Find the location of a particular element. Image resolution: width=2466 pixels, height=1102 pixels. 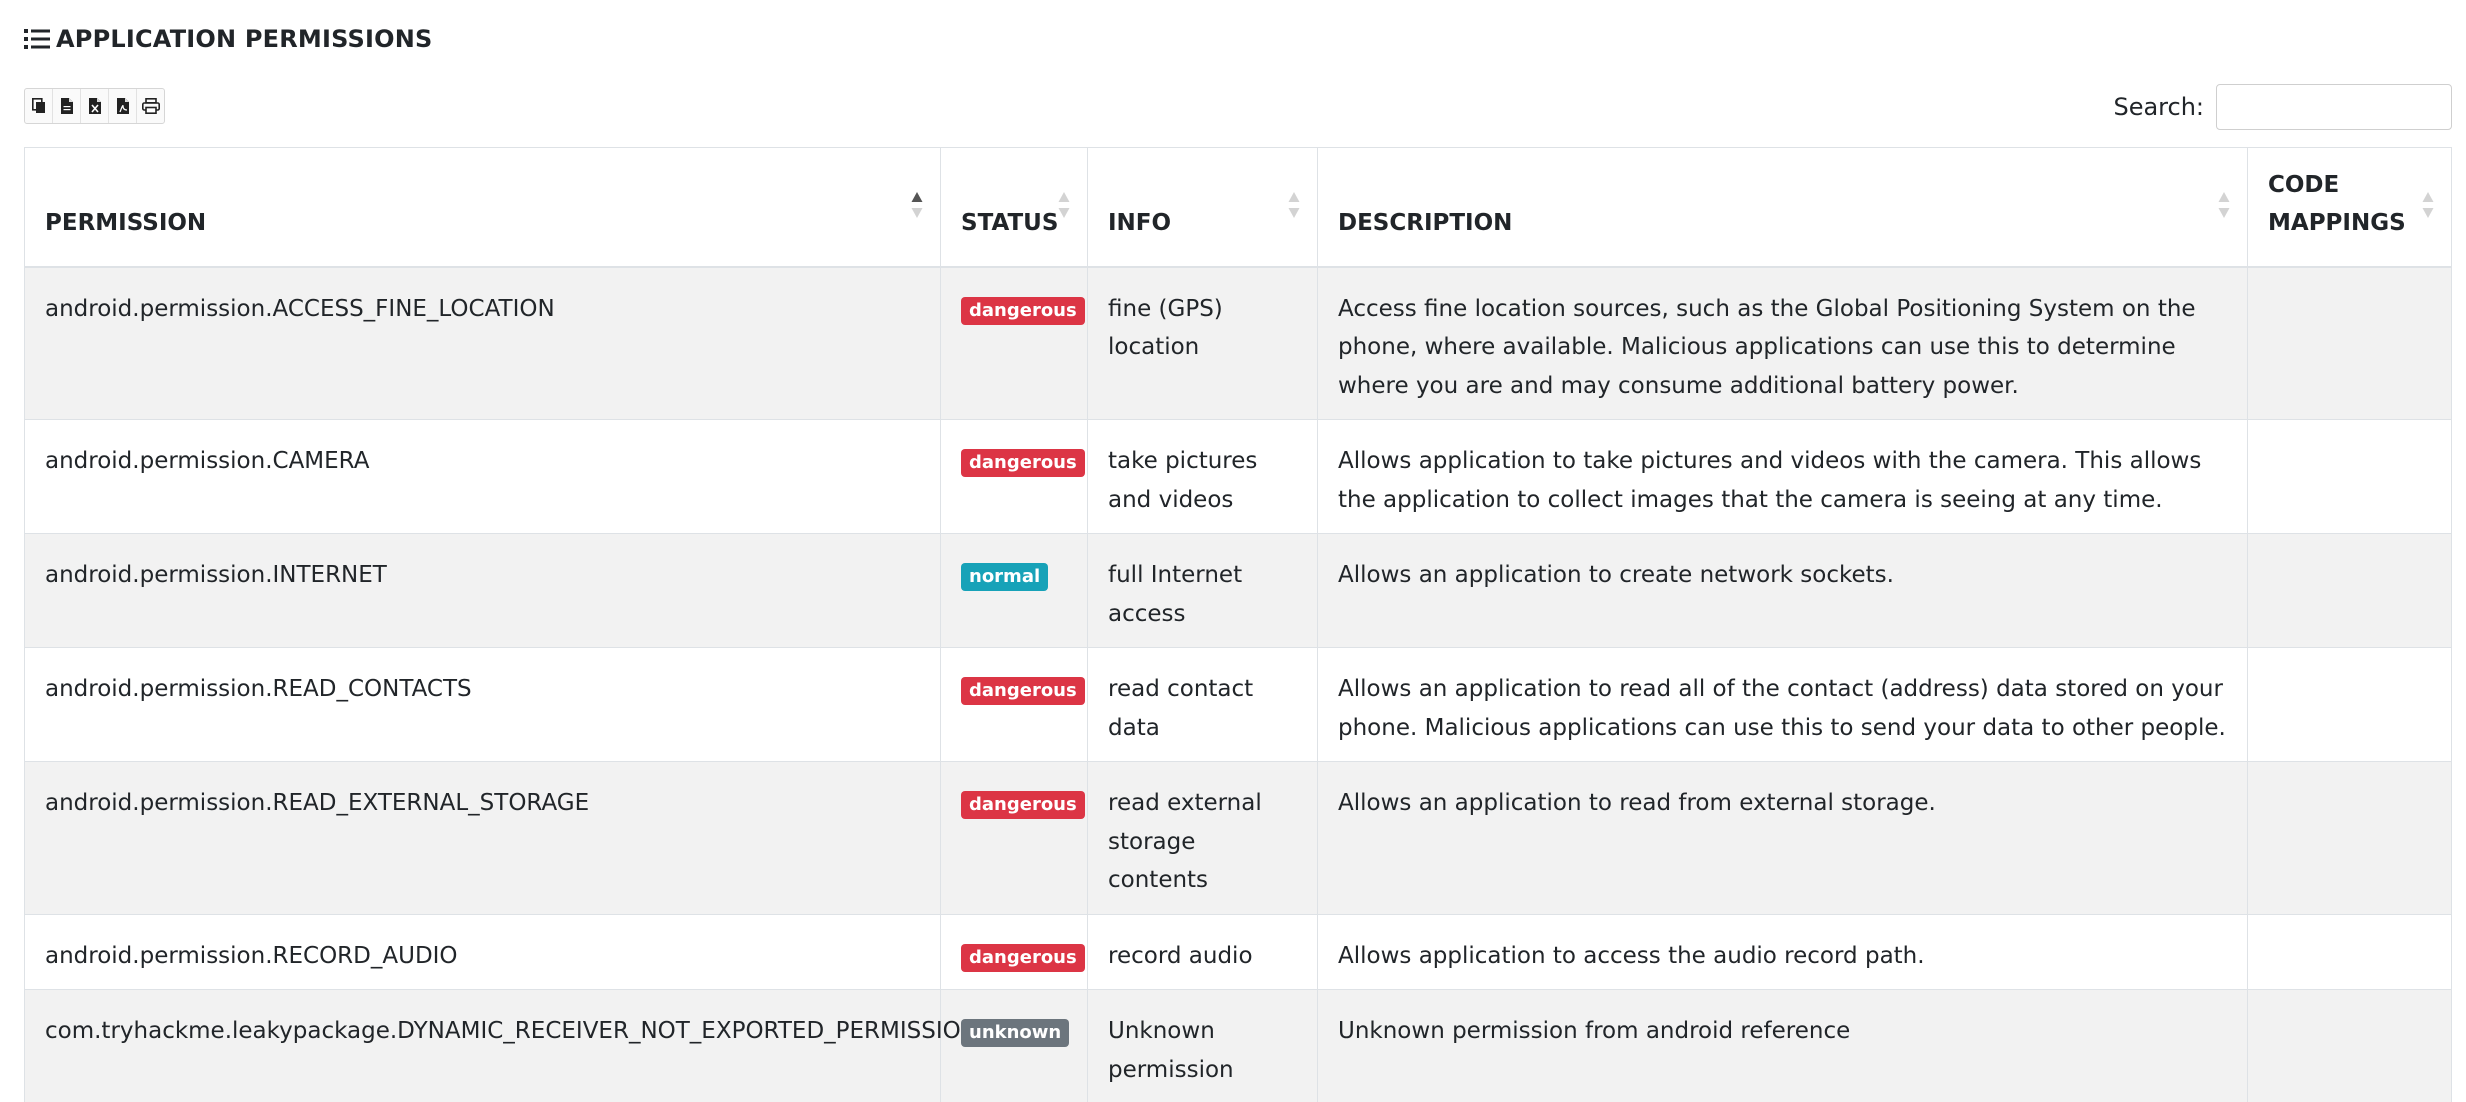

status-cell: normal is located at coordinates (1014, 590).